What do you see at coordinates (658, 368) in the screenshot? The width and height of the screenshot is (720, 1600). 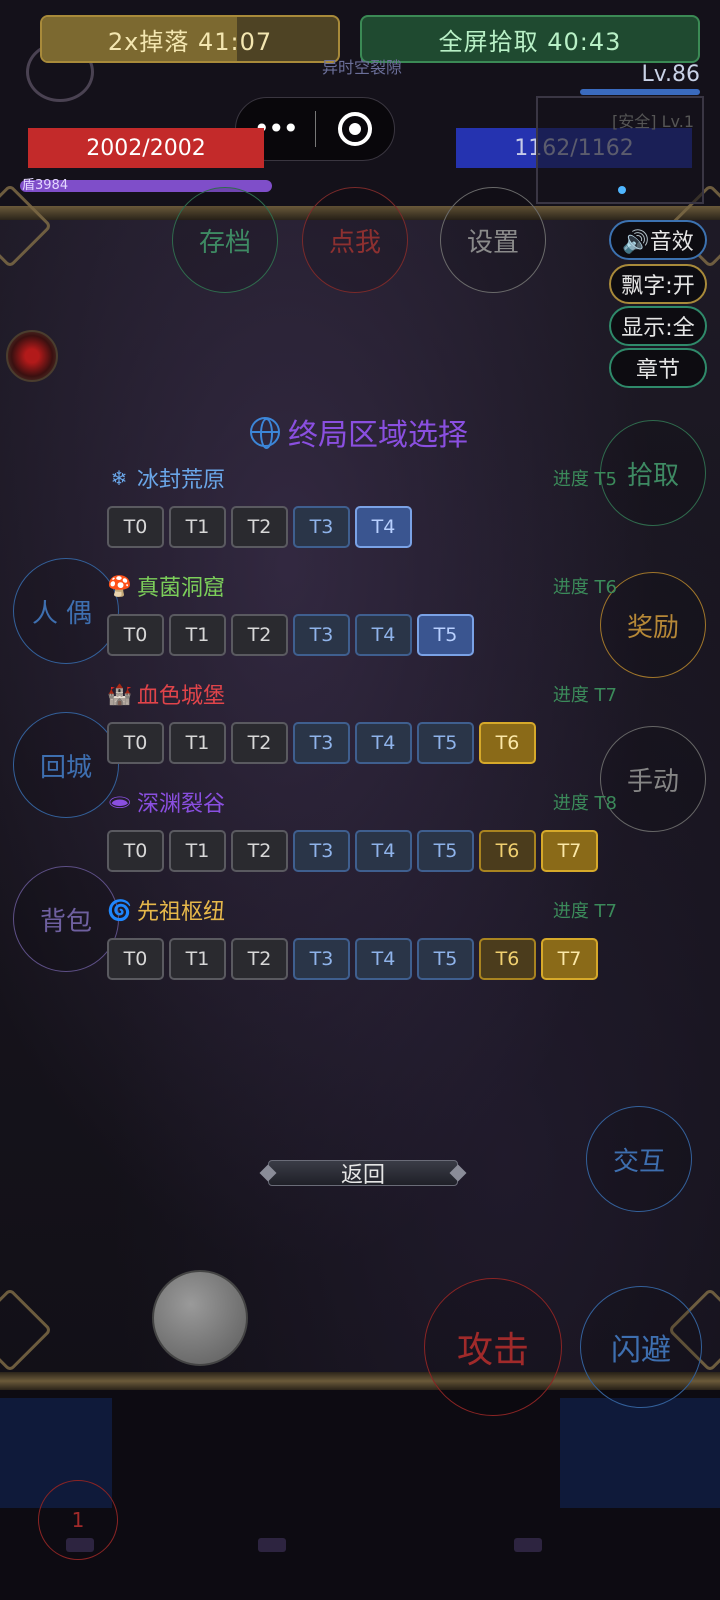 I see `chapter-button: 章节` at bounding box center [658, 368].